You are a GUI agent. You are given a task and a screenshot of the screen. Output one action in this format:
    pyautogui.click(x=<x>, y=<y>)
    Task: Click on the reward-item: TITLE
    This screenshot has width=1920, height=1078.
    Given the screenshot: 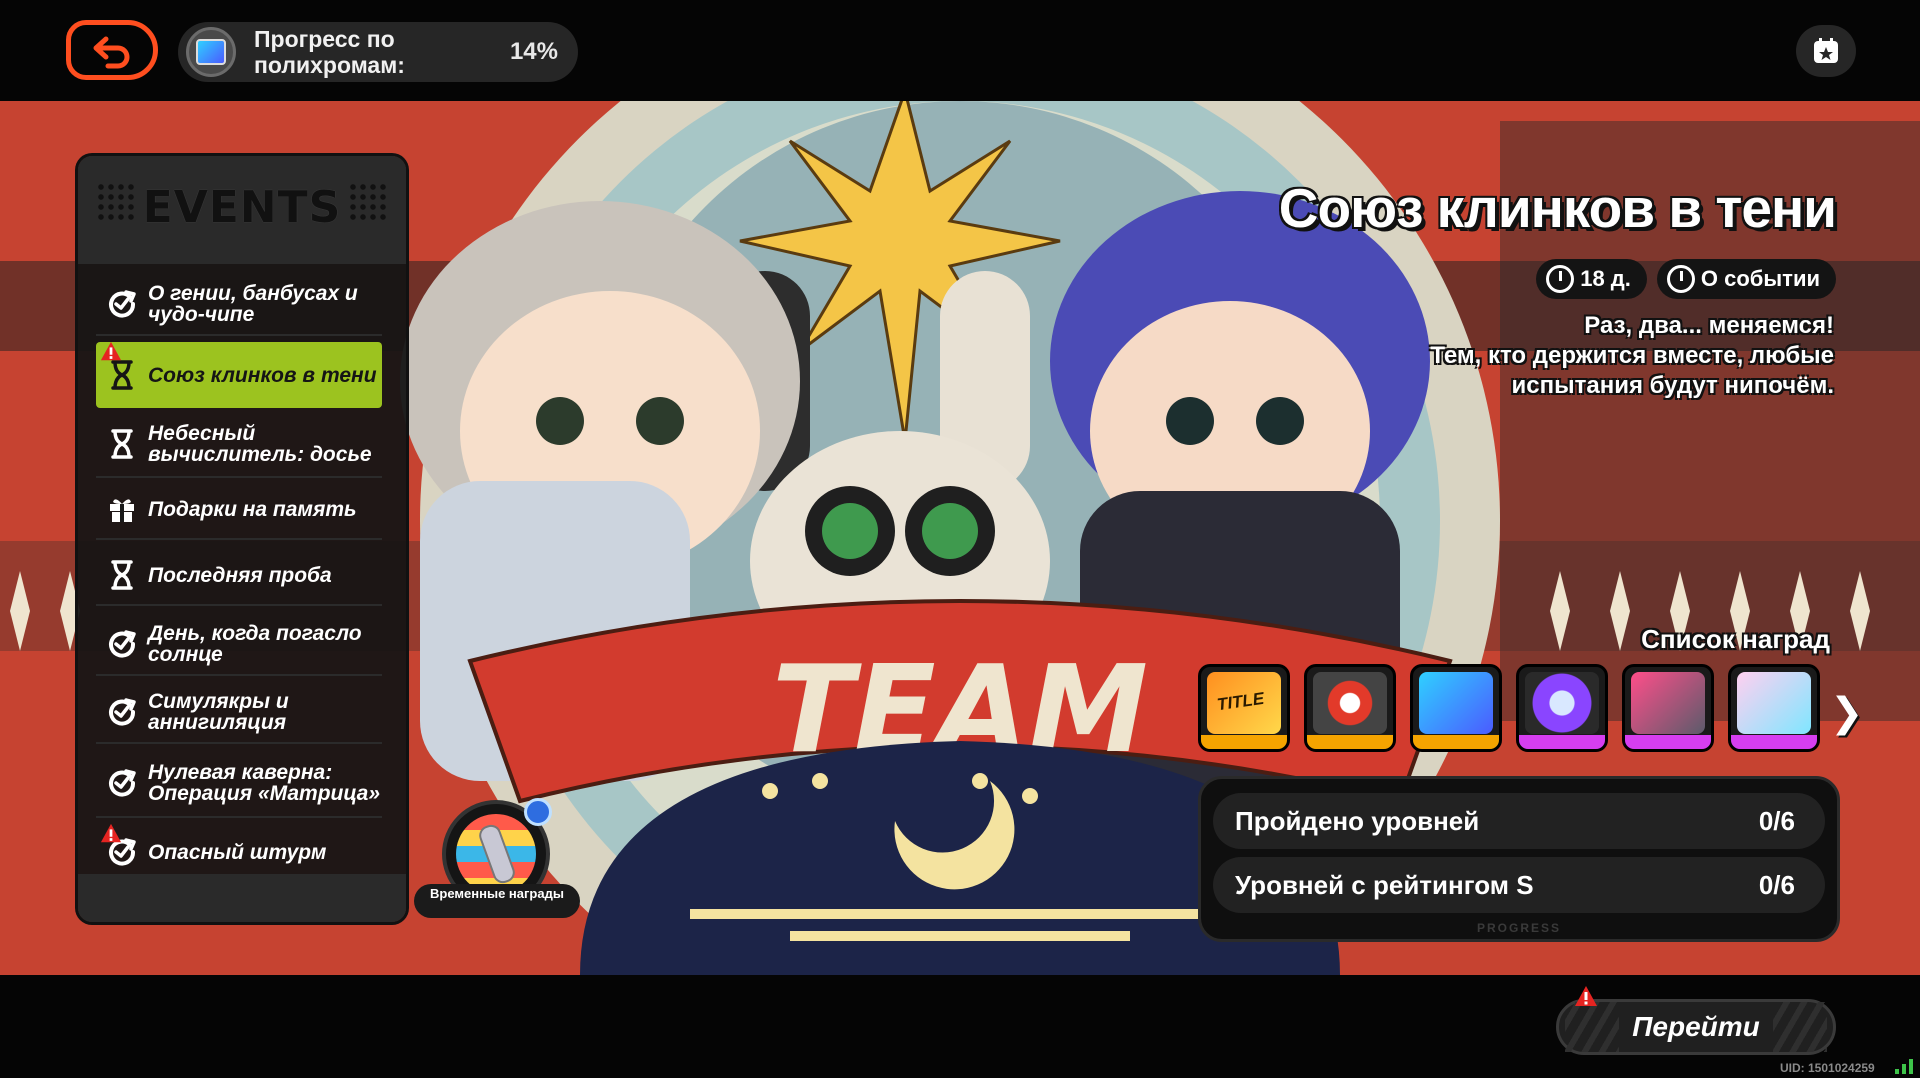 What is the action you would take?
    pyautogui.click(x=1244, y=708)
    